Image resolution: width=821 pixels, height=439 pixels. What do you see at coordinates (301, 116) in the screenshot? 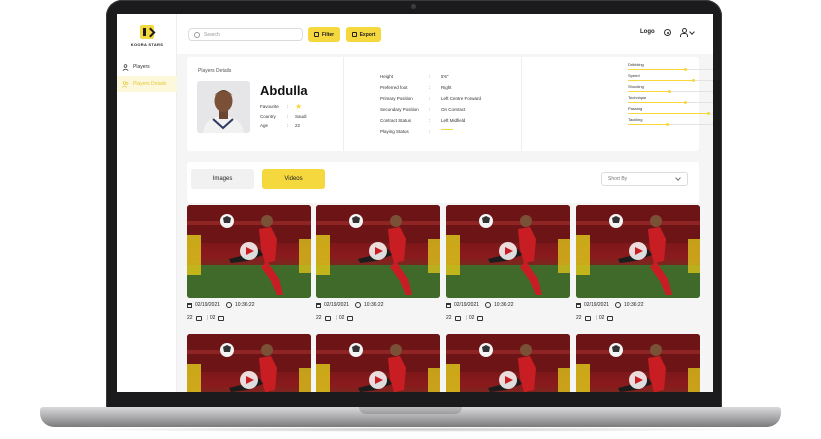
I see `country-value: Saudi` at bounding box center [301, 116].